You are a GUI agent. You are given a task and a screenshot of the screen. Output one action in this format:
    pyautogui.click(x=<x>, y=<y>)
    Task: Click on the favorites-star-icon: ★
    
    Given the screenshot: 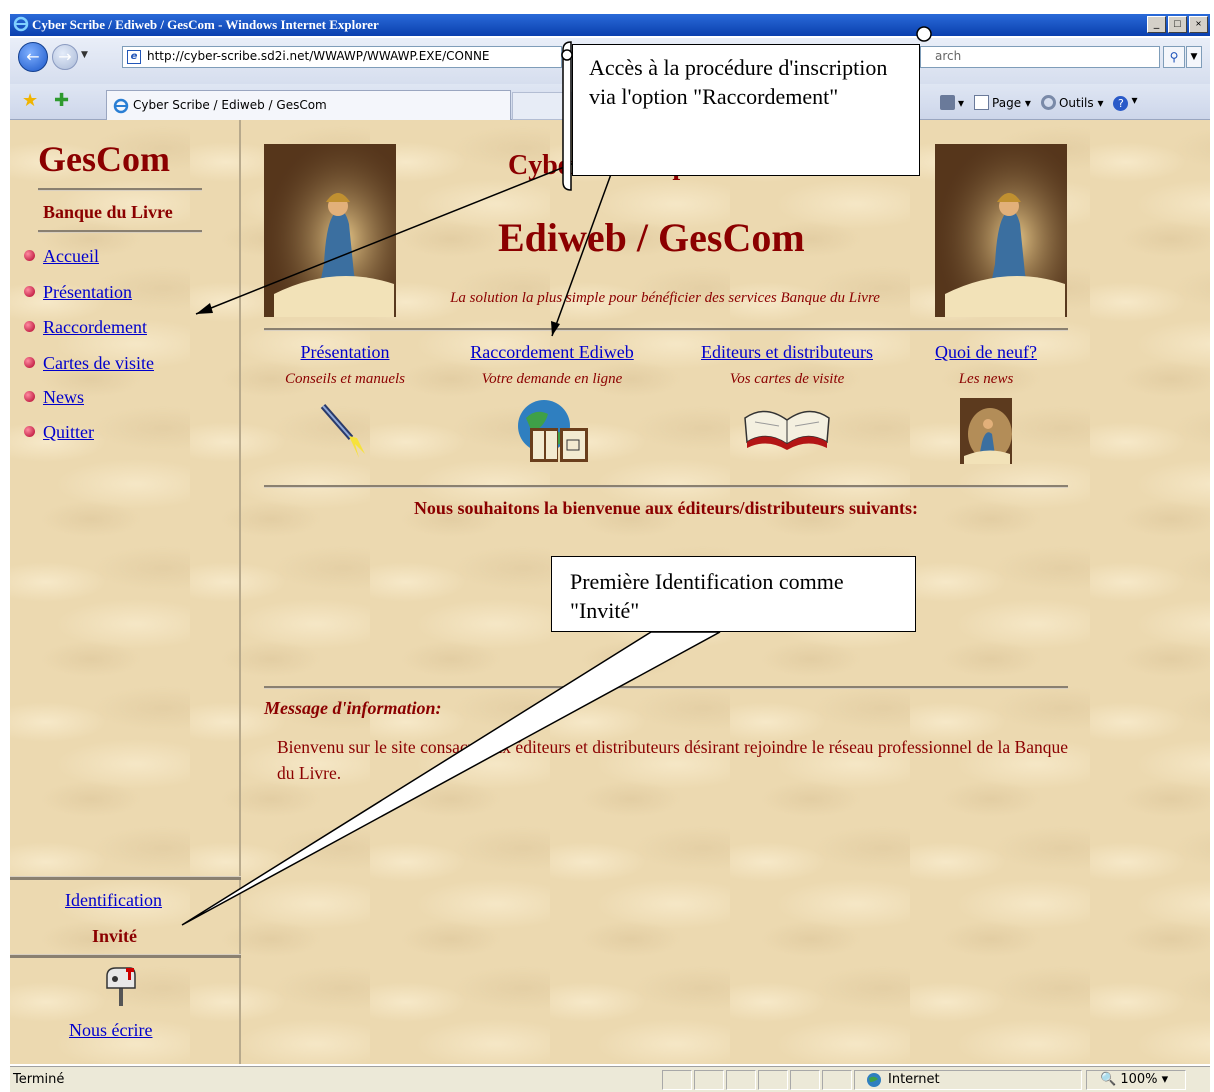 What is the action you would take?
    pyautogui.click(x=30, y=100)
    